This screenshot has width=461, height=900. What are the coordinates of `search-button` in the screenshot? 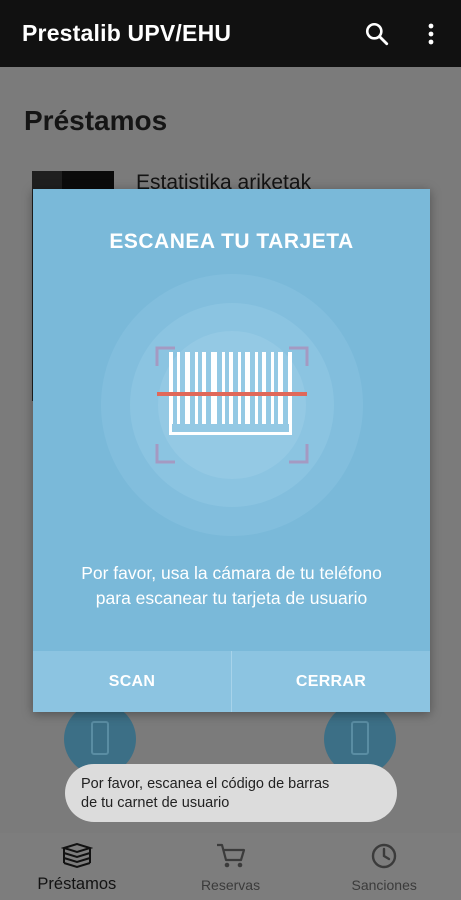 It's located at (377, 34).